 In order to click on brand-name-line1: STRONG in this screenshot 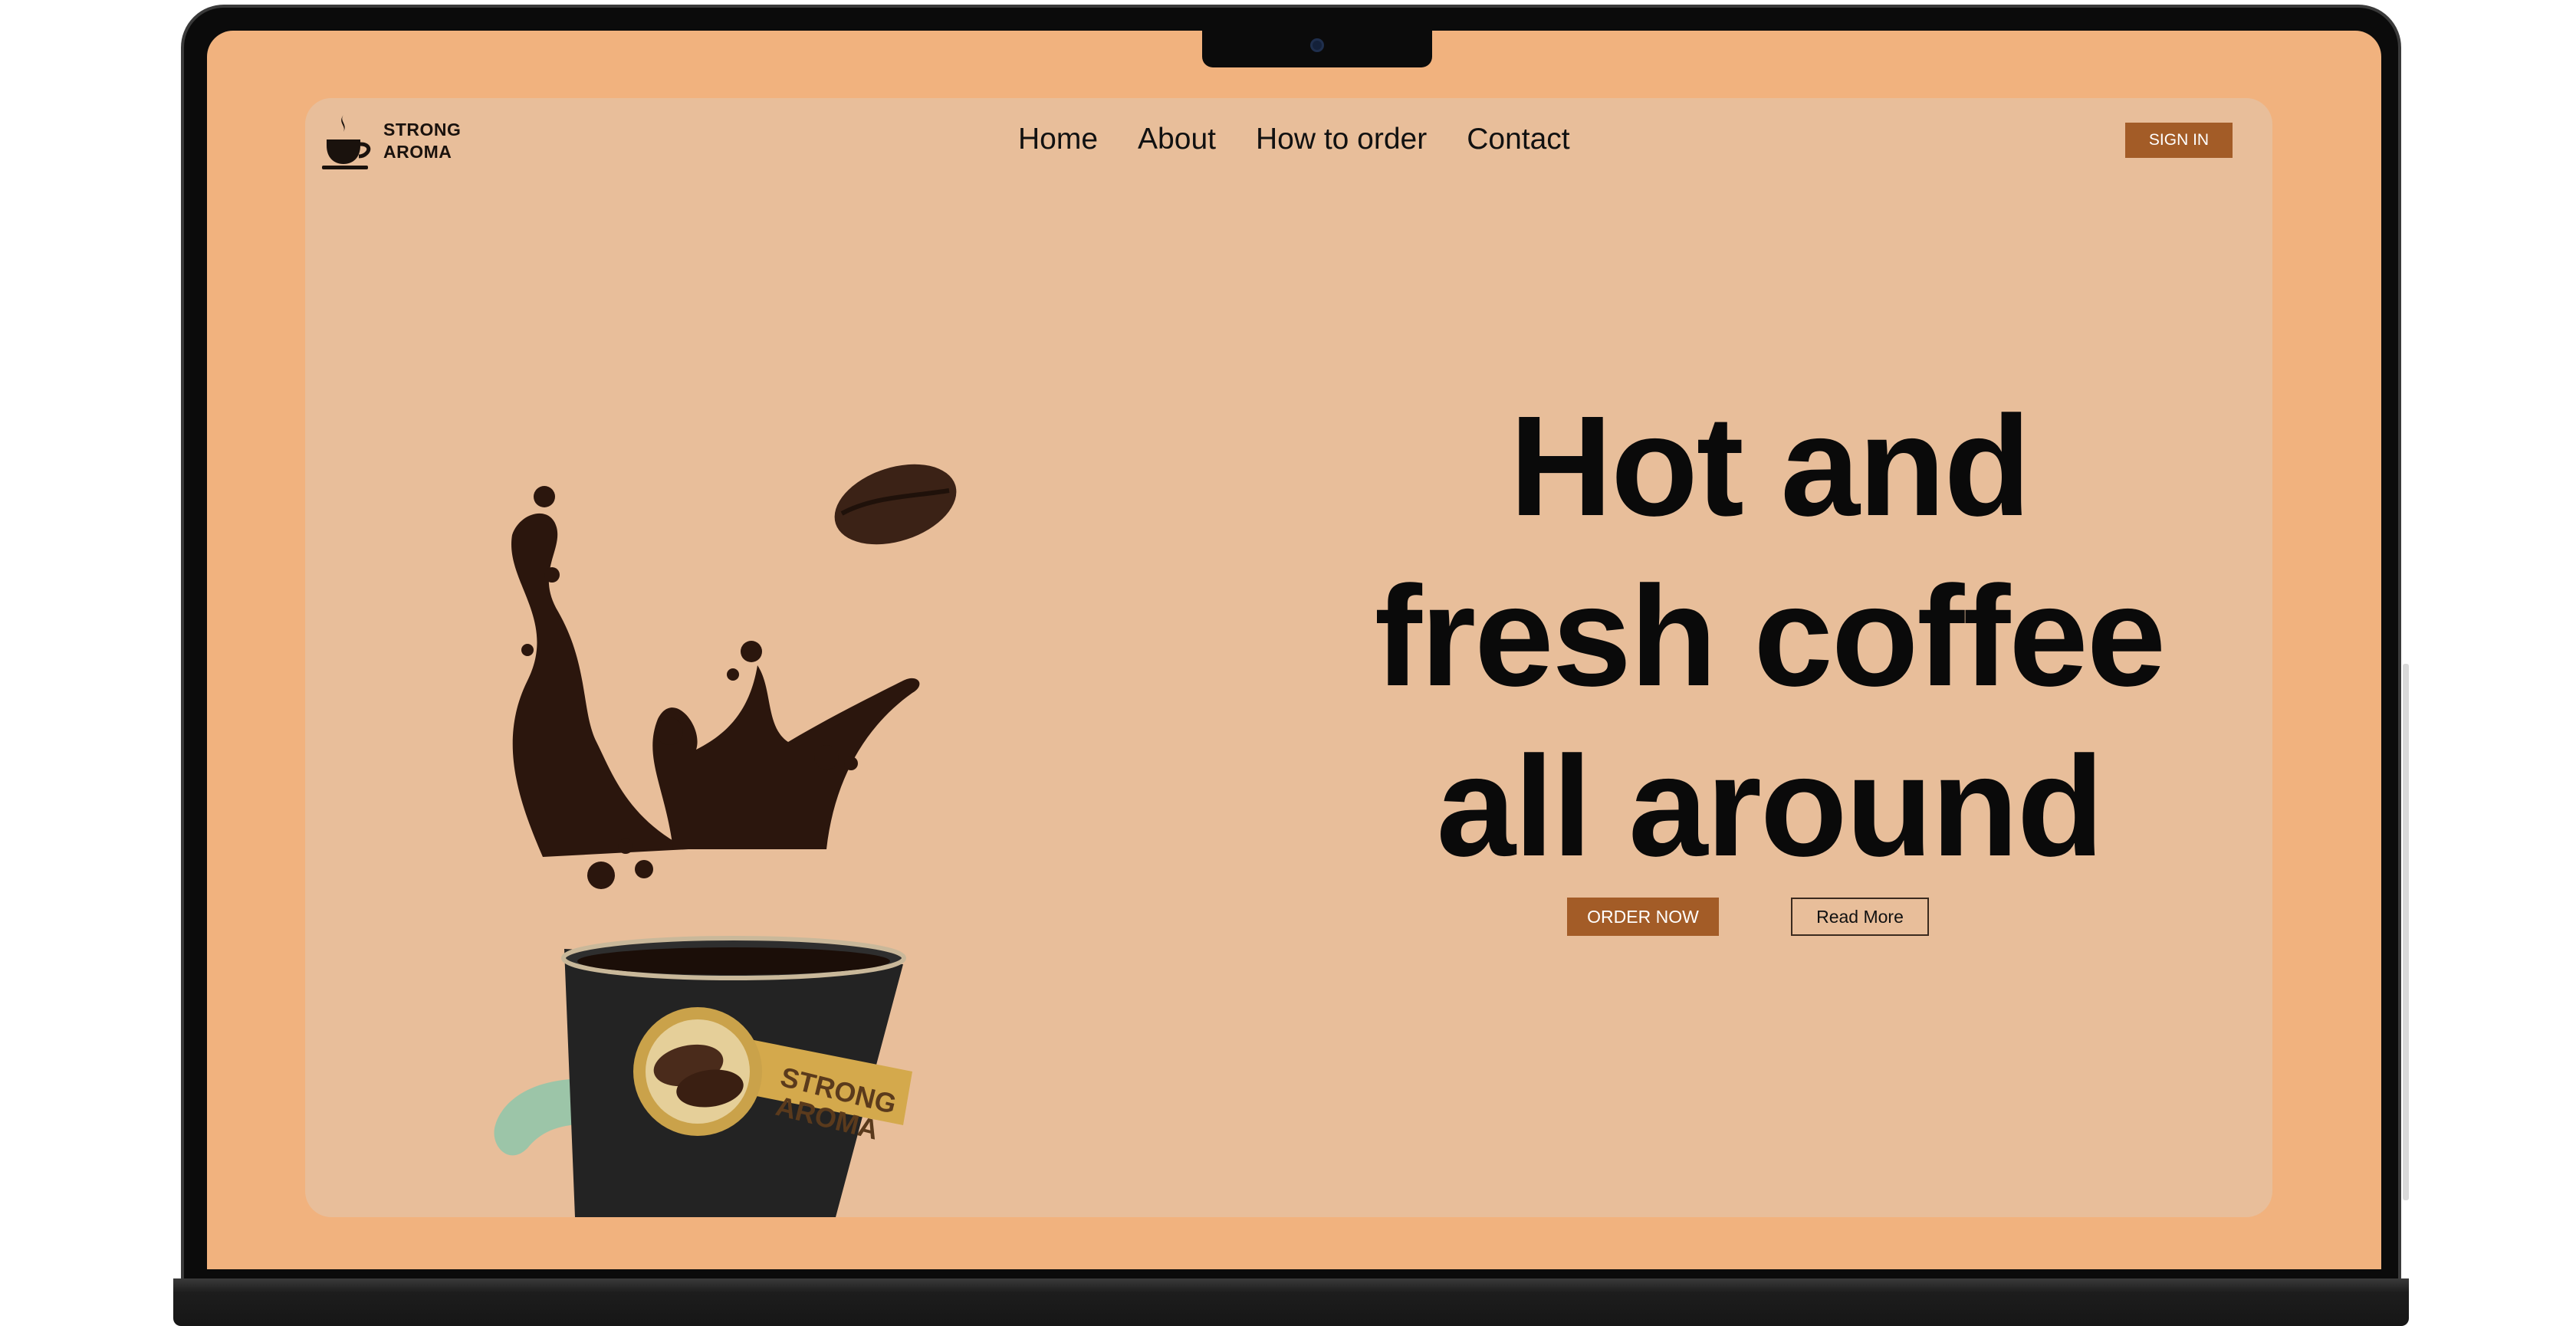, I will do `click(422, 129)`.